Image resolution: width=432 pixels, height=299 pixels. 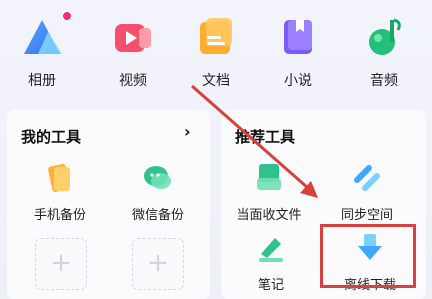 I want to click on app-video: 视频, so click(x=133, y=50).